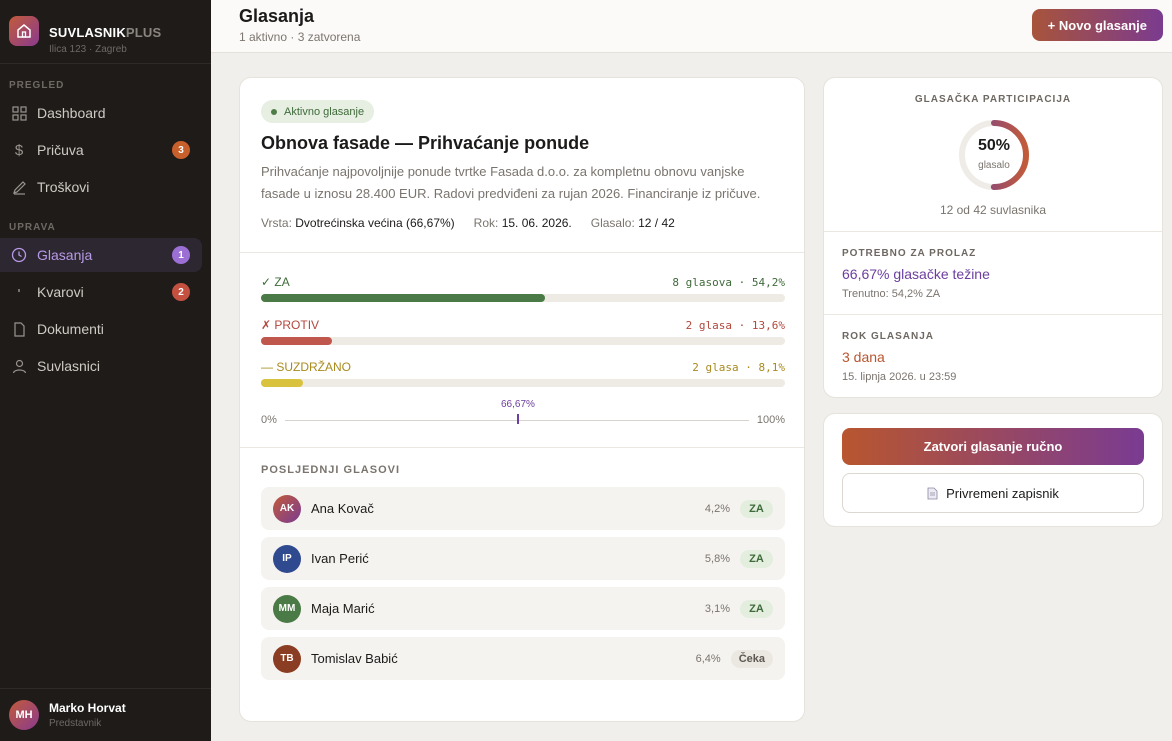 This screenshot has width=1172, height=741. I want to click on interim-minutes-button: Privremeni zapisnik, so click(993, 493).